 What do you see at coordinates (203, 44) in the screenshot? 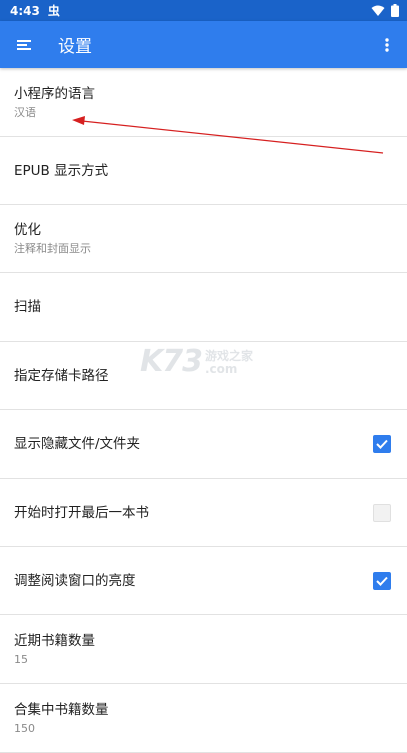
I see `app-bar: 设置` at bounding box center [203, 44].